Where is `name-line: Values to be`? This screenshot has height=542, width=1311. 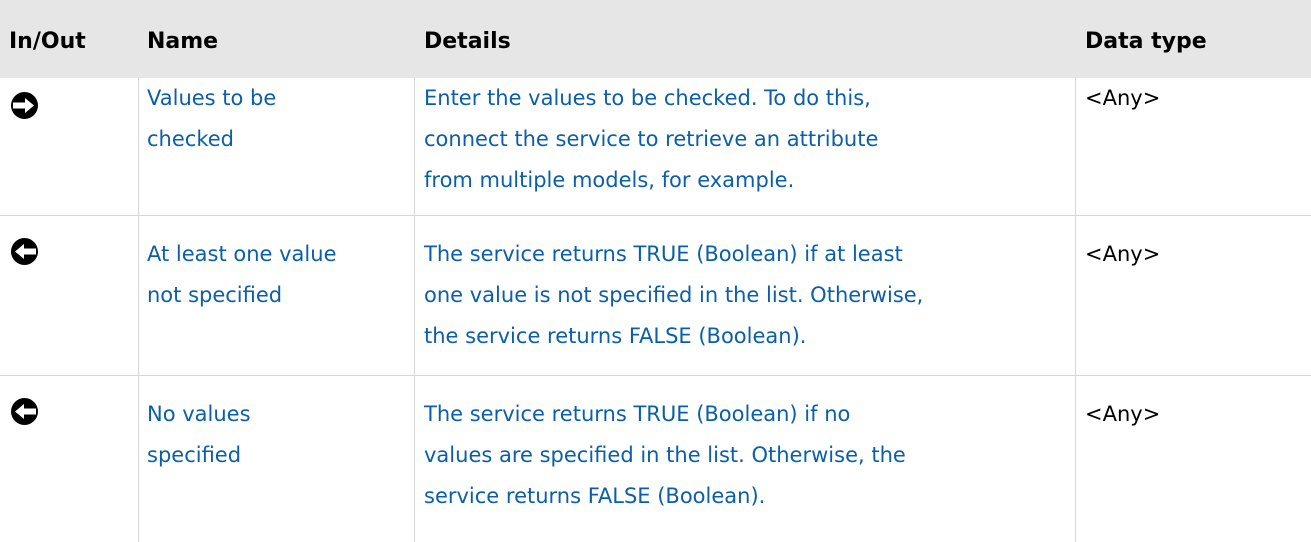
name-line: Values to be is located at coordinates (212, 98).